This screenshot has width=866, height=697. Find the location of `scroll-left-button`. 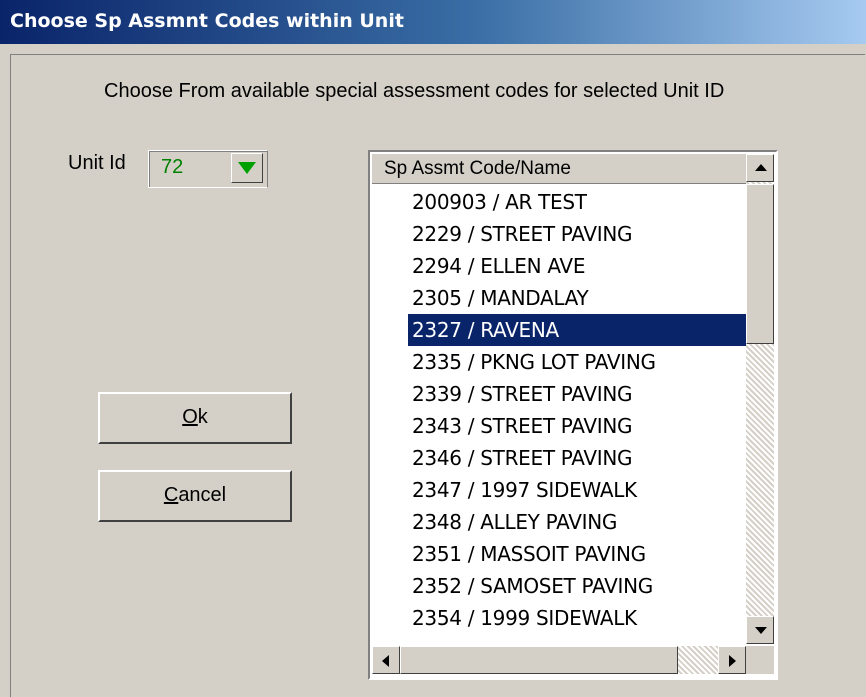

scroll-left-button is located at coordinates (386, 660).